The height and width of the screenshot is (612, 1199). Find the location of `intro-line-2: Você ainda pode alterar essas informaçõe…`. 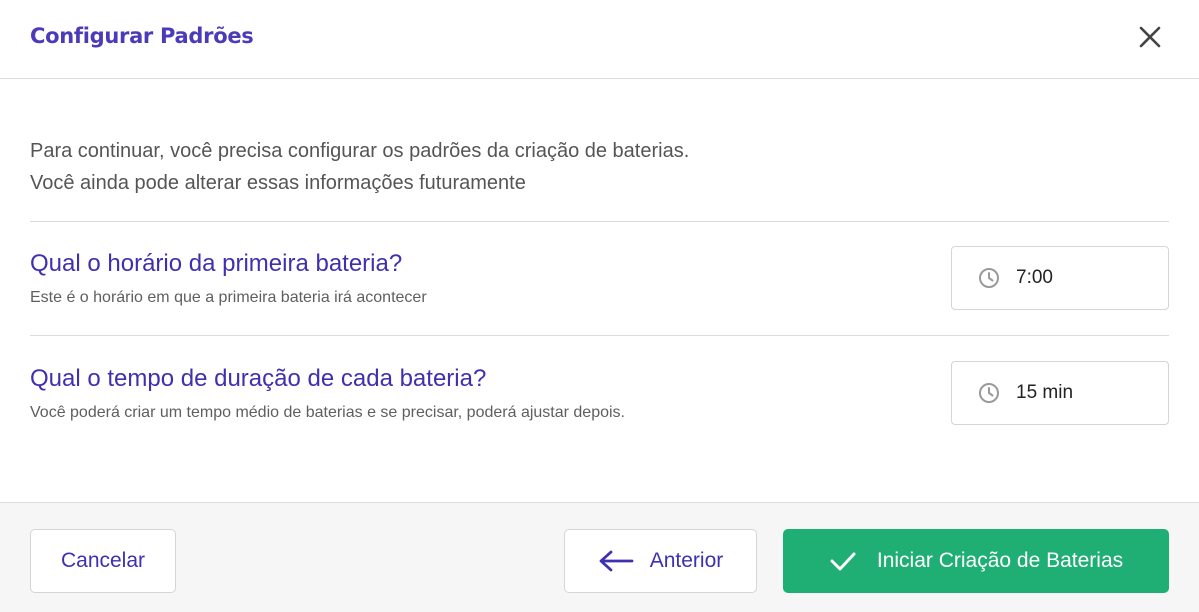

intro-line-2: Você ainda pode alterar essas informaçõe… is located at coordinates (278, 183).